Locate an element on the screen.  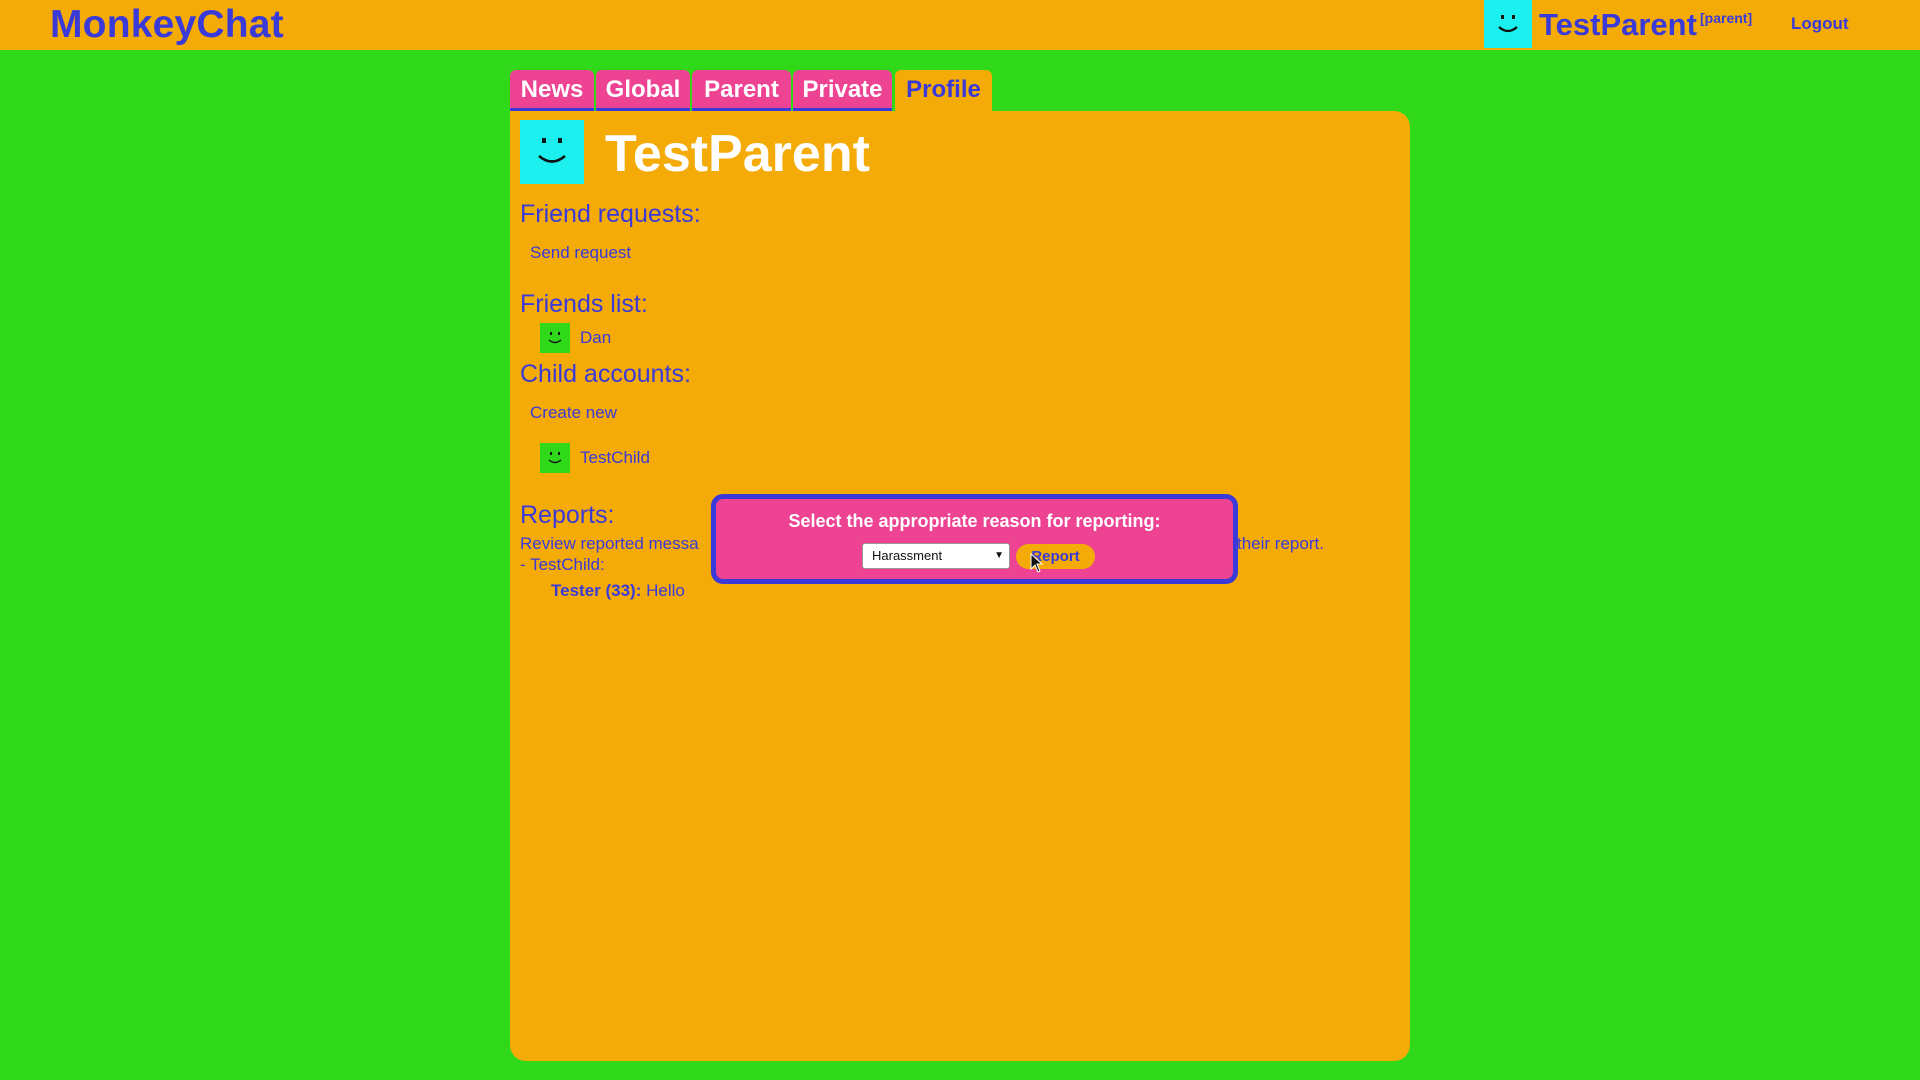
friends-list-heading: Friends list: is located at coordinates (584, 304).